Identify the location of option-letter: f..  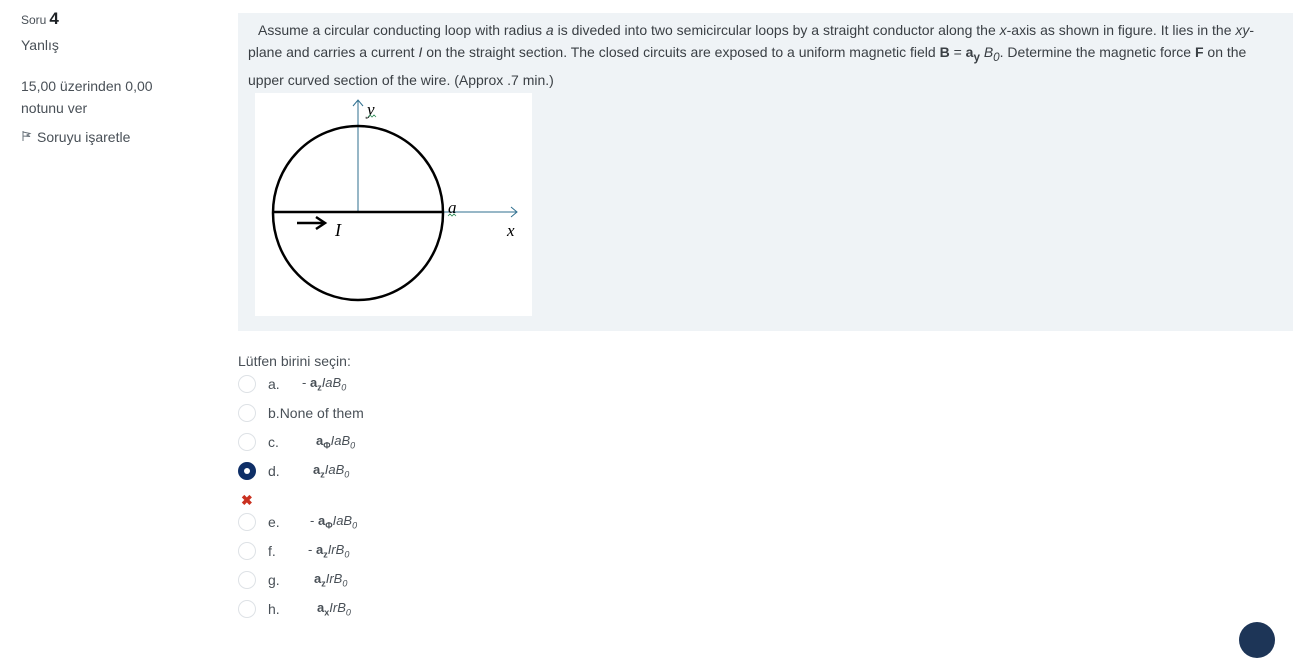
(272, 551).